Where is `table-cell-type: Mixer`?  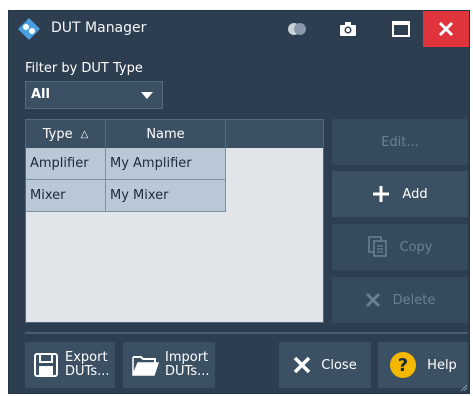 table-cell-type: Mixer is located at coordinates (66, 196).